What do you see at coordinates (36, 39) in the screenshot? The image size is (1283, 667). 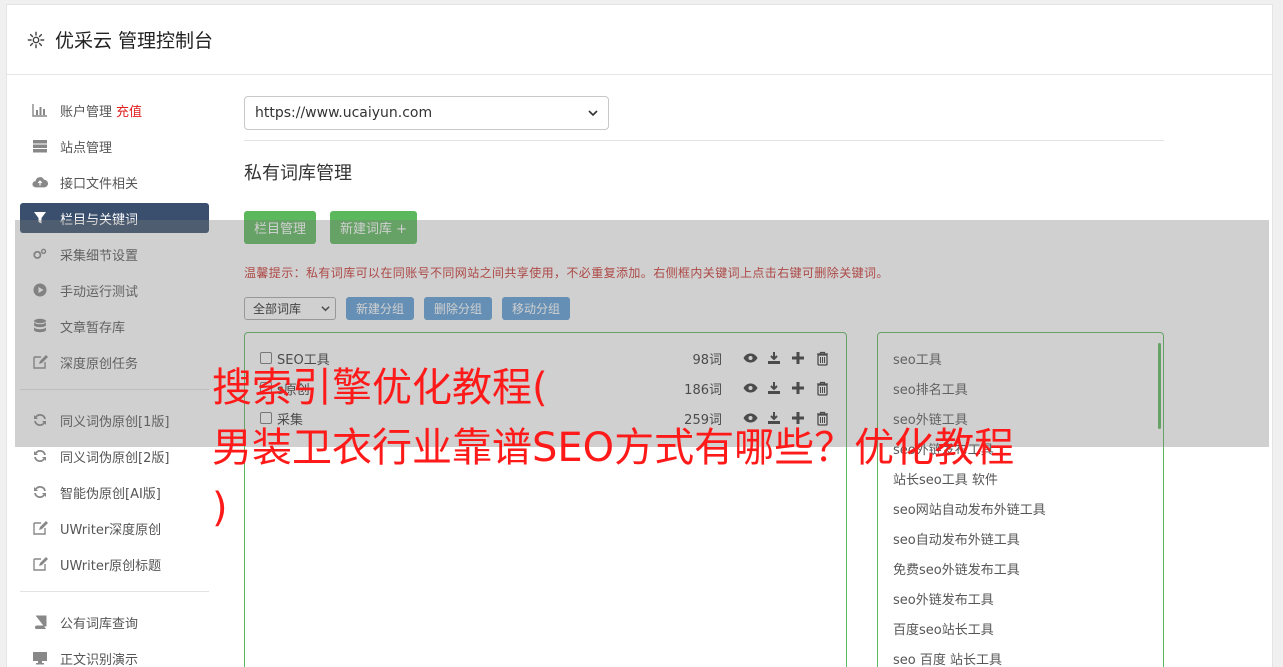 I see `gear-icon` at bounding box center [36, 39].